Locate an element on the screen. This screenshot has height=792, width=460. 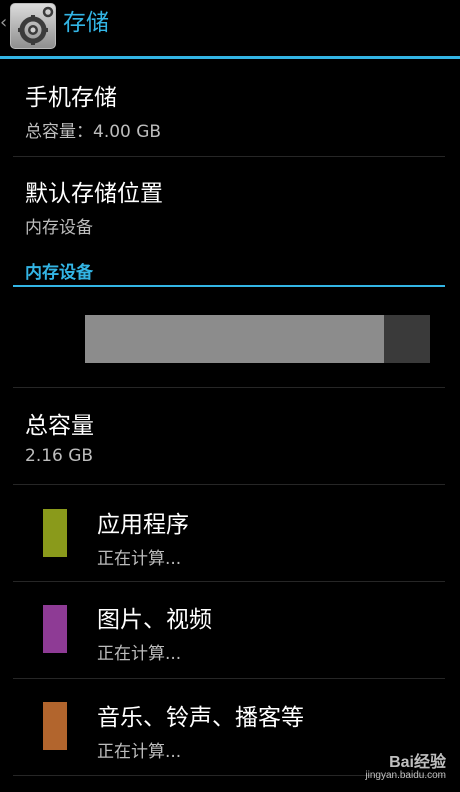
audio-label: 音乐、铃声、播客等 is located at coordinates (200, 718).